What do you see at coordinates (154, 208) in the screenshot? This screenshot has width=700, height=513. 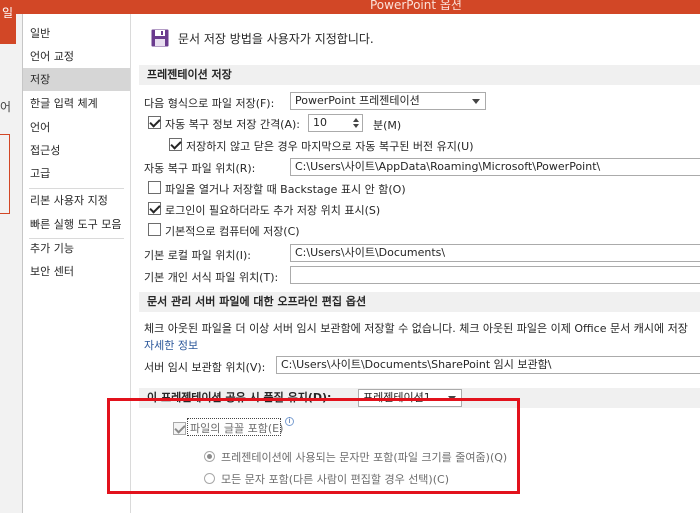 I see `show-additional-locations-checkbox` at bounding box center [154, 208].